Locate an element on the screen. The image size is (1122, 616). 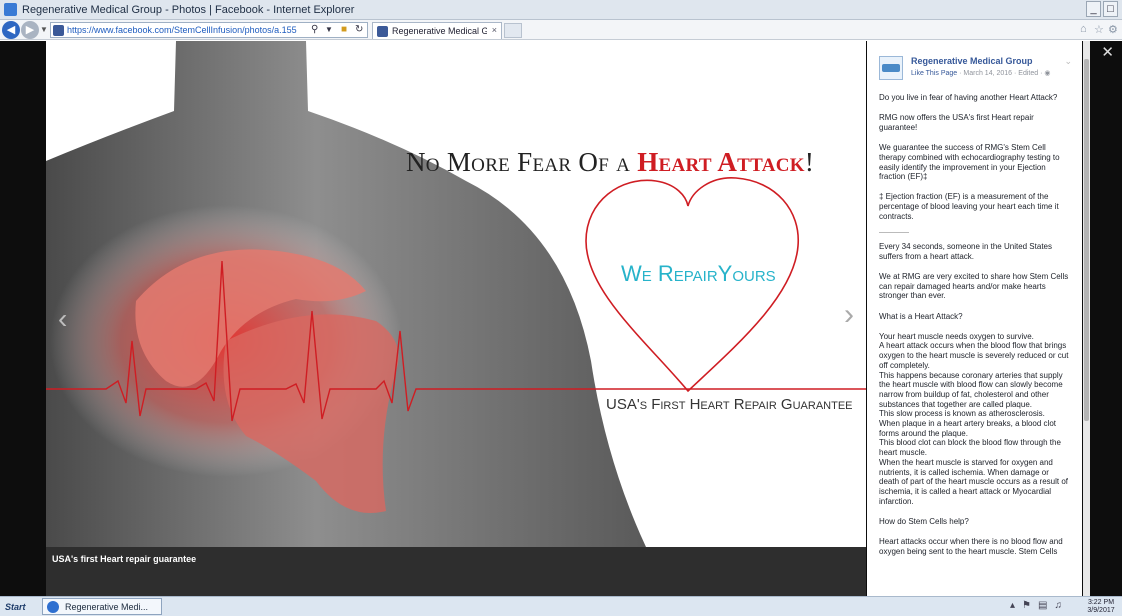
history-dropdown-icon: ▼ is located at coordinates (44, 29).